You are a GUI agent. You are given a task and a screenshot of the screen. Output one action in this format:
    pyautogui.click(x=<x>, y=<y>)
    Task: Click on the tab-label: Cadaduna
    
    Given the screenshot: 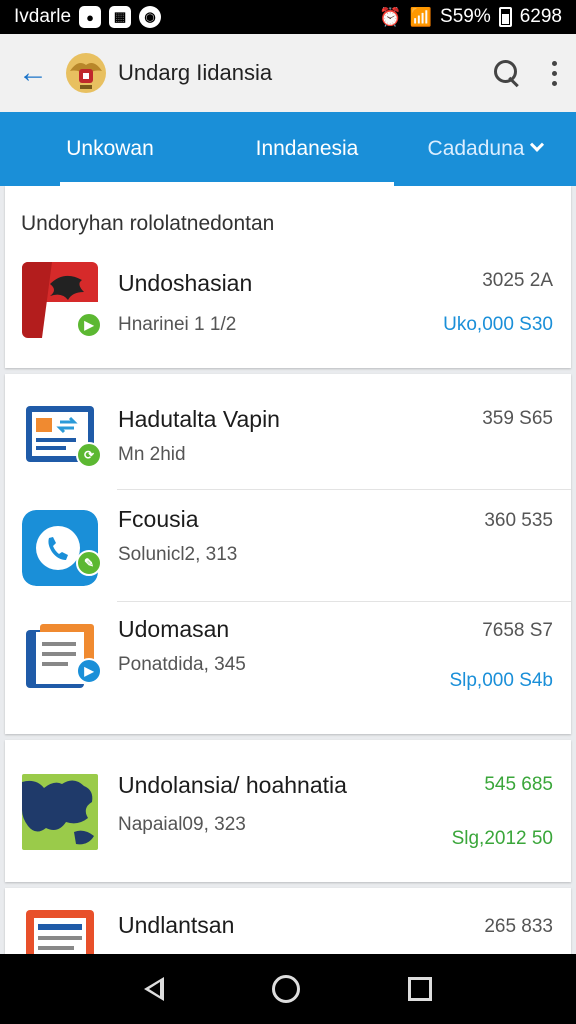 What is the action you would take?
    pyautogui.click(x=476, y=148)
    